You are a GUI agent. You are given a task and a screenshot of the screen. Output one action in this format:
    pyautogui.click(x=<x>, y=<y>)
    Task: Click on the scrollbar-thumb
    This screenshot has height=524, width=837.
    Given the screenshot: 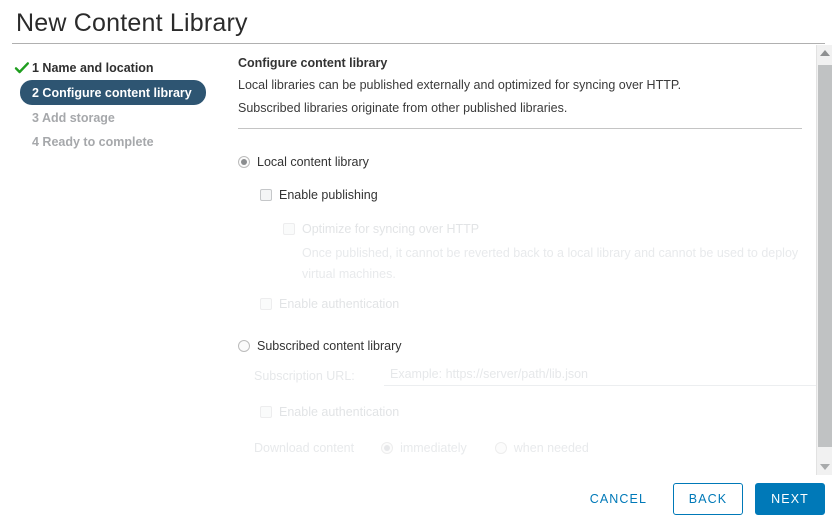 What is the action you would take?
    pyautogui.click(x=825, y=256)
    